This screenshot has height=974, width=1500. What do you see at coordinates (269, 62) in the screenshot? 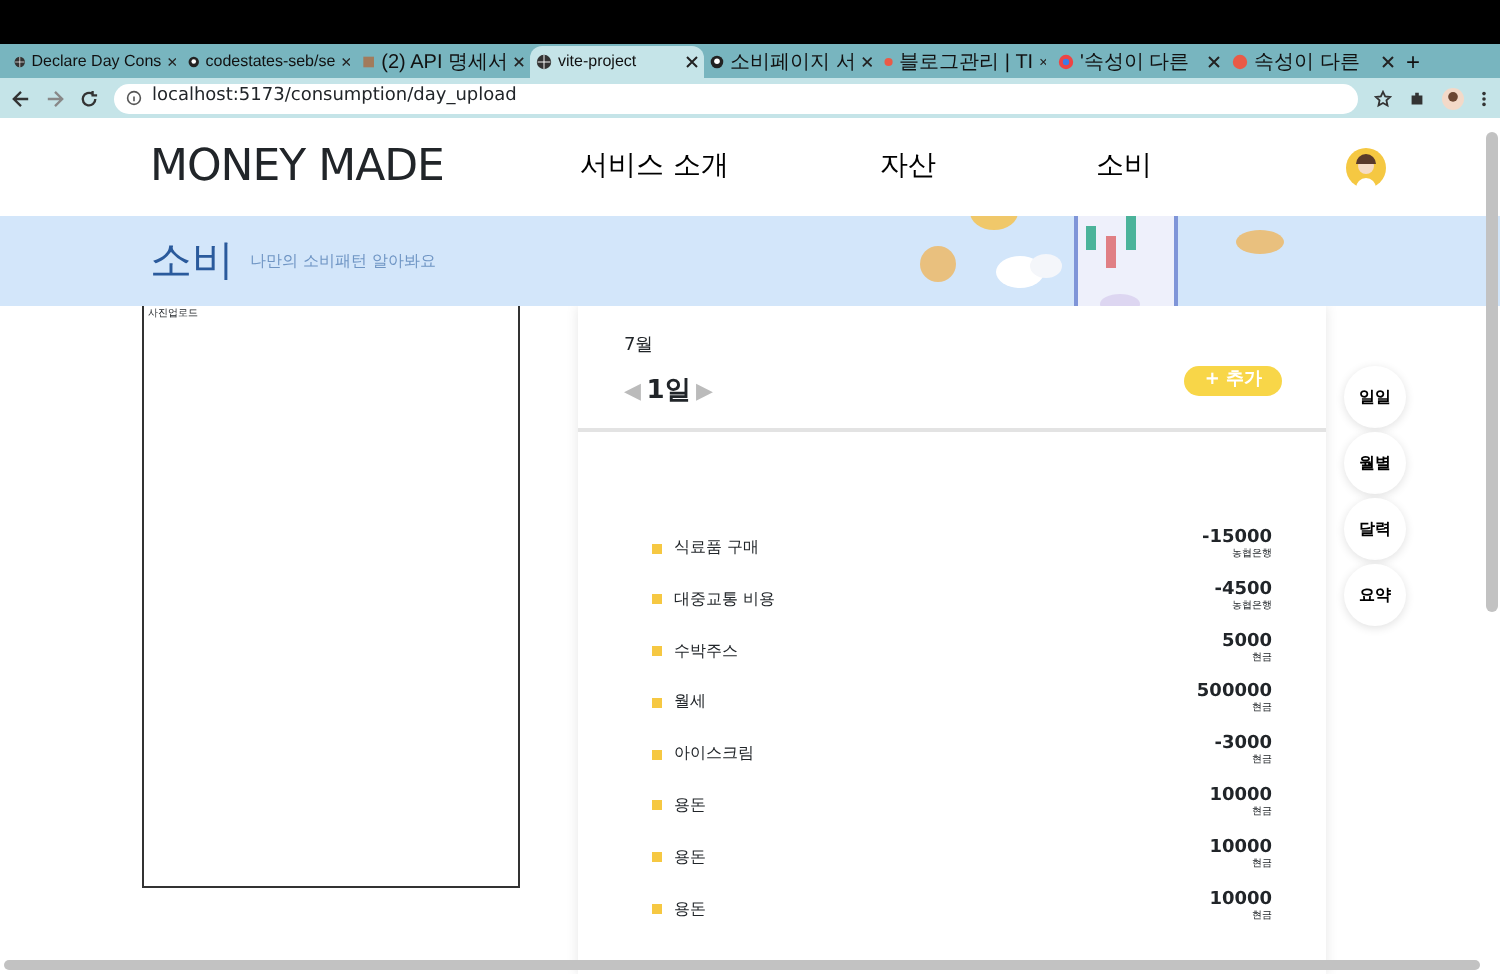
I see `browser-tab: codestates-seb/se` at bounding box center [269, 62].